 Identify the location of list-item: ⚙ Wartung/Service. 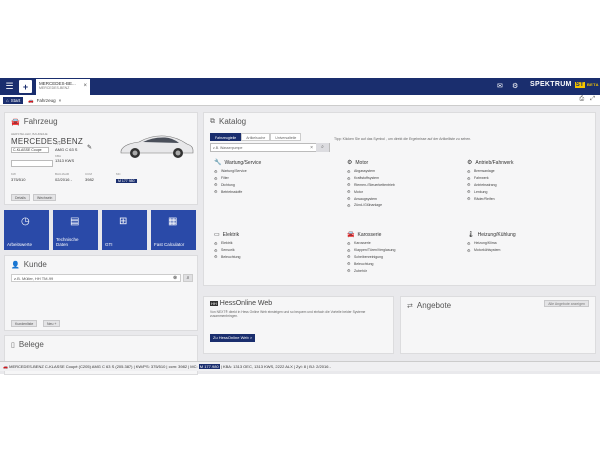
(237, 171).